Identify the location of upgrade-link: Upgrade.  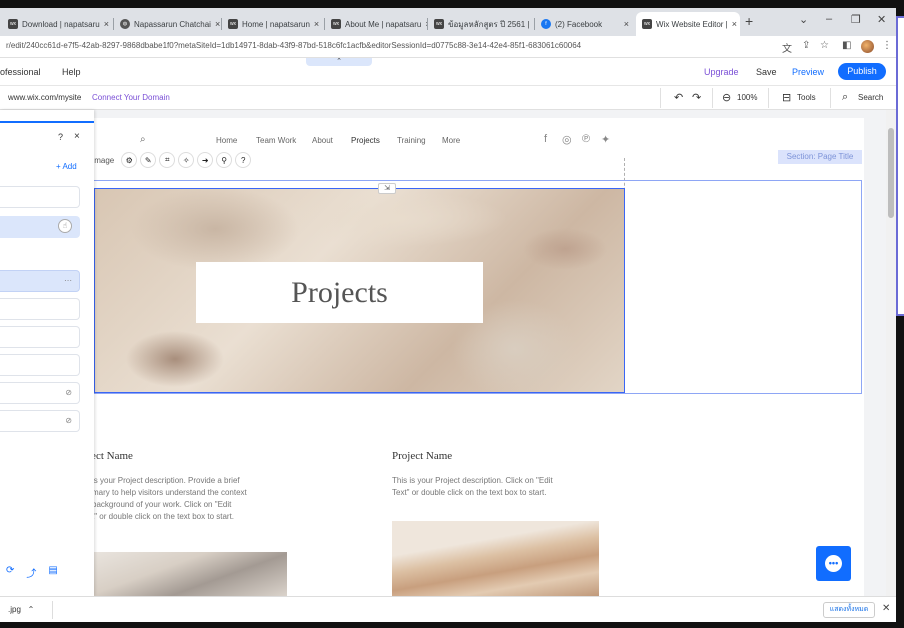
(721, 72).